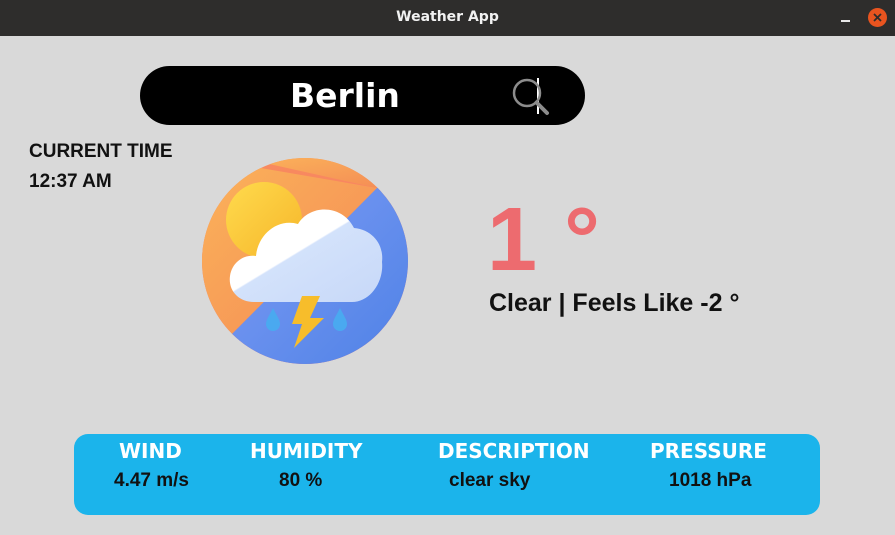 This screenshot has width=895, height=535. What do you see at coordinates (151, 480) in the screenshot?
I see `wind-value: 4.47 m/s` at bounding box center [151, 480].